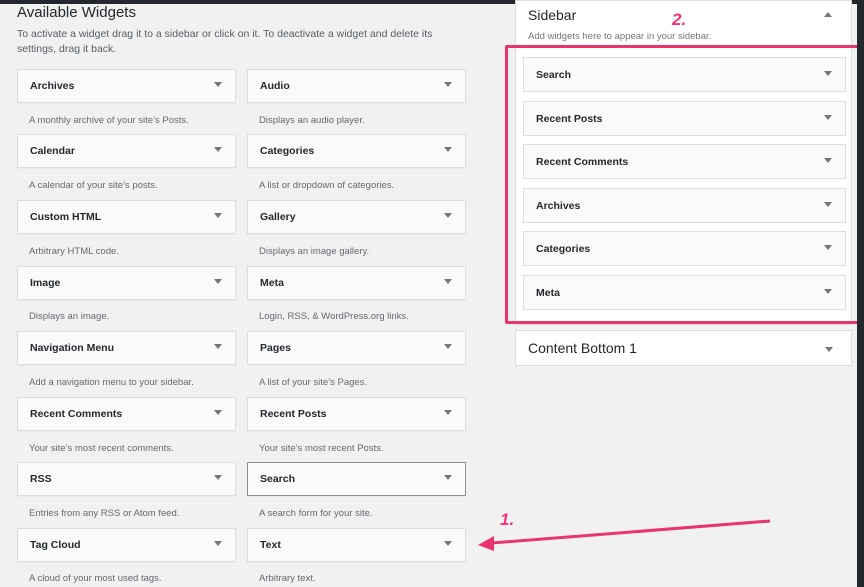 The height and width of the screenshot is (587, 864). I want to click on annotation-arrow-line, so click(631, 532).